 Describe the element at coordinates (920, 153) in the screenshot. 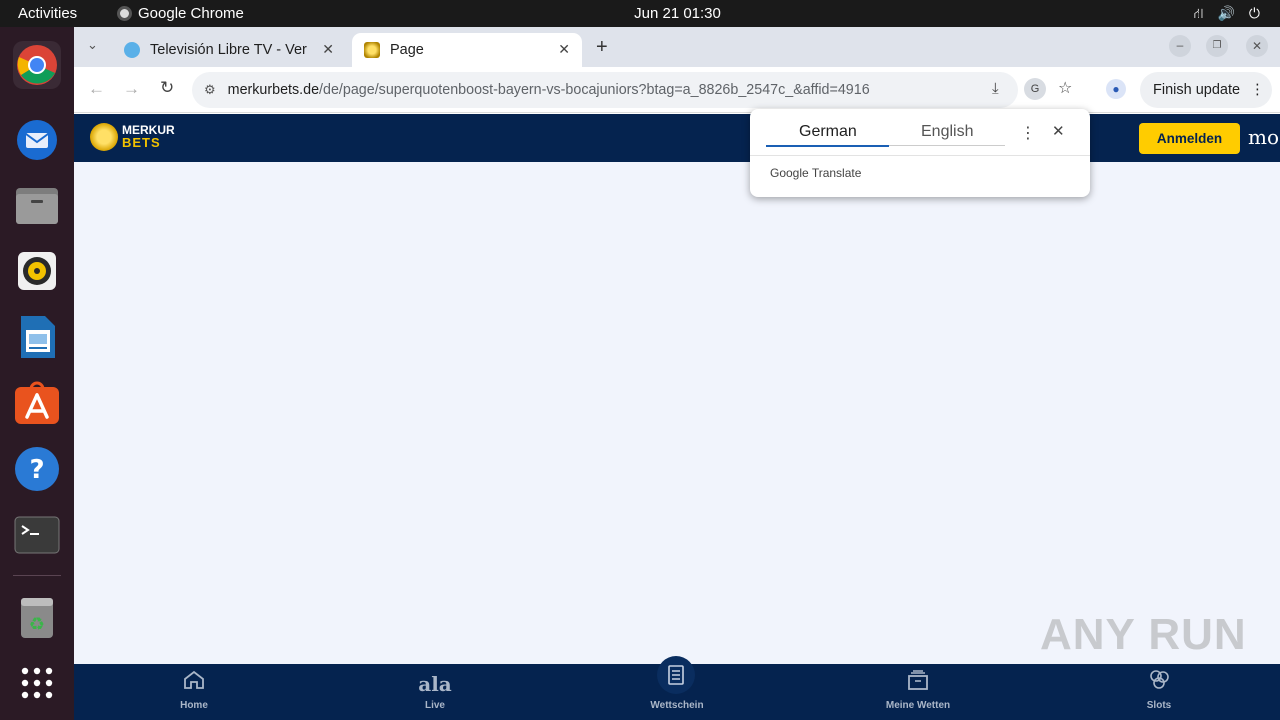

I see `translate-popup: German English ⋮ ✕ Google Translate` at that location.